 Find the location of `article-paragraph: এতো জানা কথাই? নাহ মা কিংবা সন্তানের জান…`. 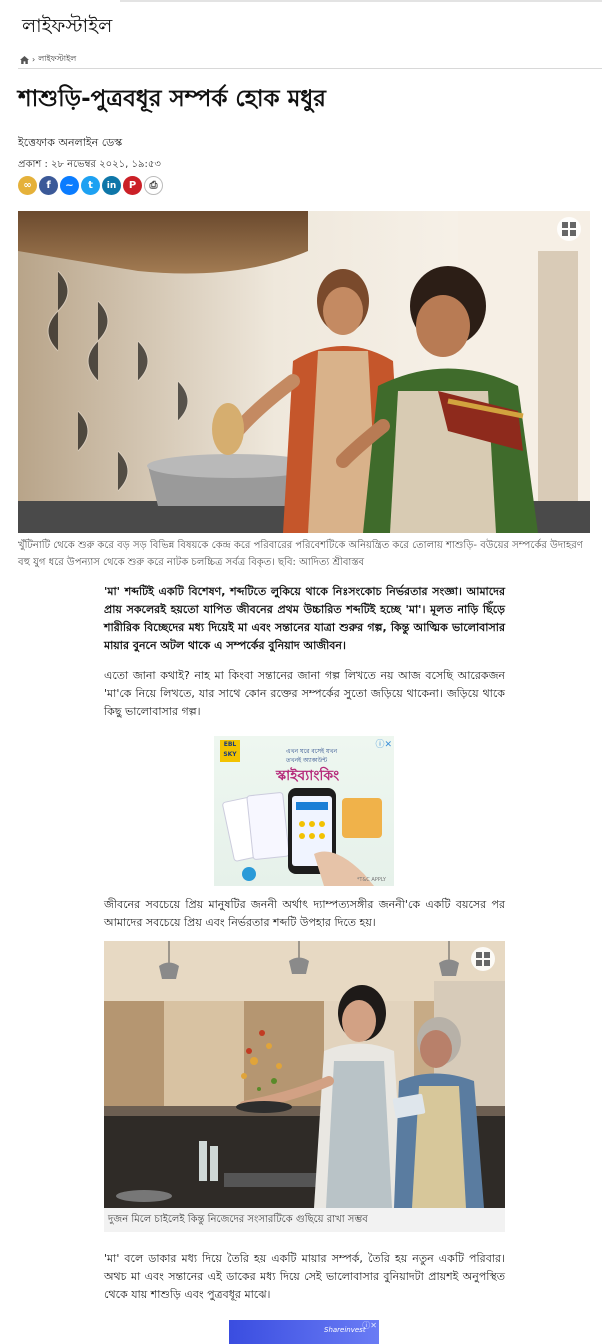

article-paragraph: এতো জানা কথাই? নাহ মা কিংবা সন্তানের জান… is located at coordinates (304, 693).